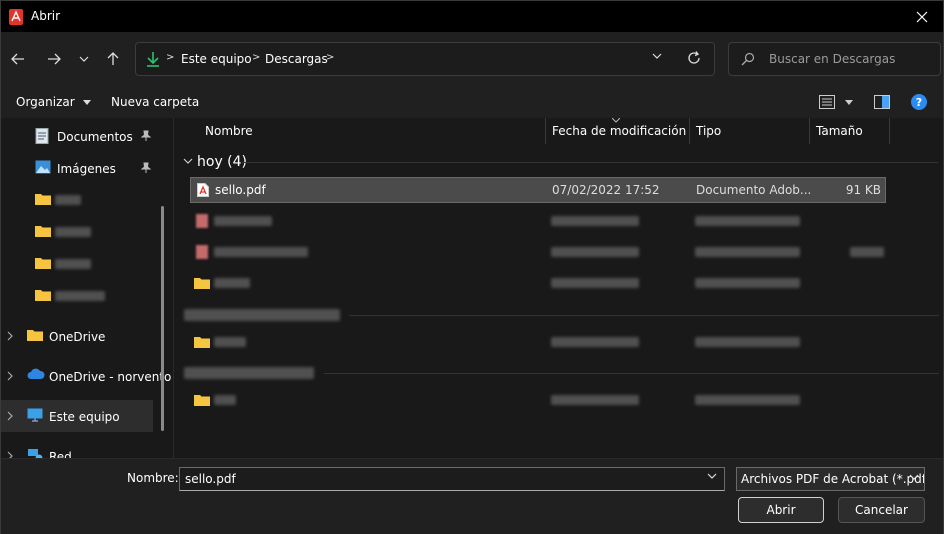 This screenshot has width=944, height=534. Describe the element at coordinates (922, 17) in the screenshot. I see `close-button` at that location.